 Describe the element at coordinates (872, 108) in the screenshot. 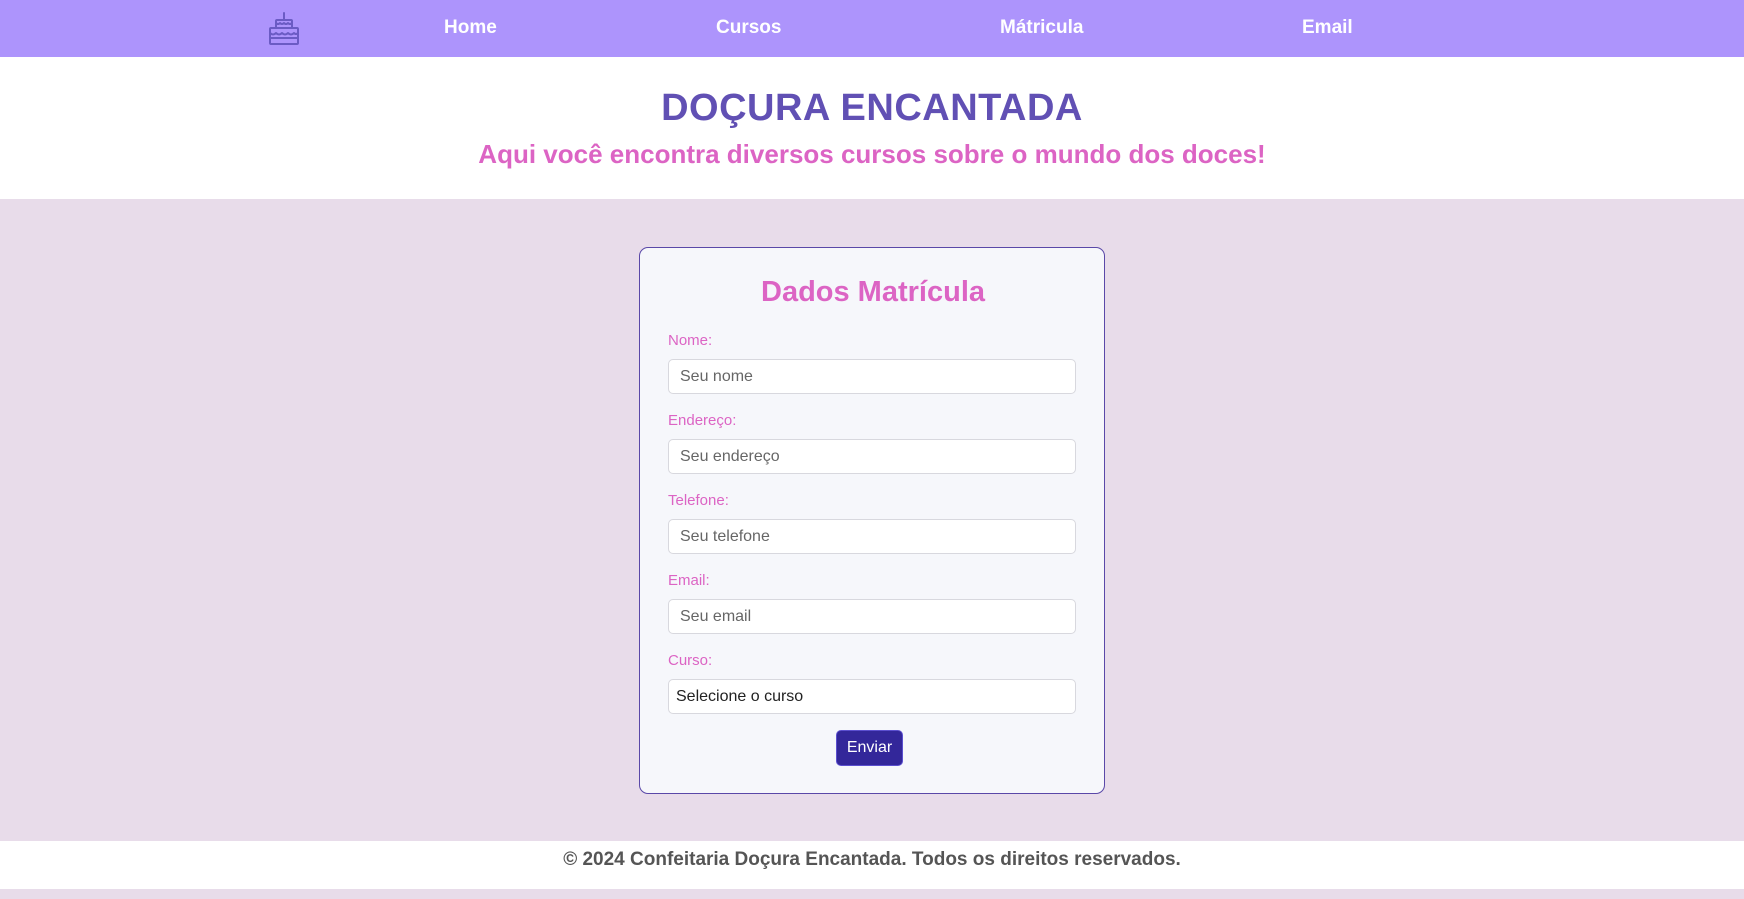

I see `site-title: DOÇURA ENCANTADA` at that location.